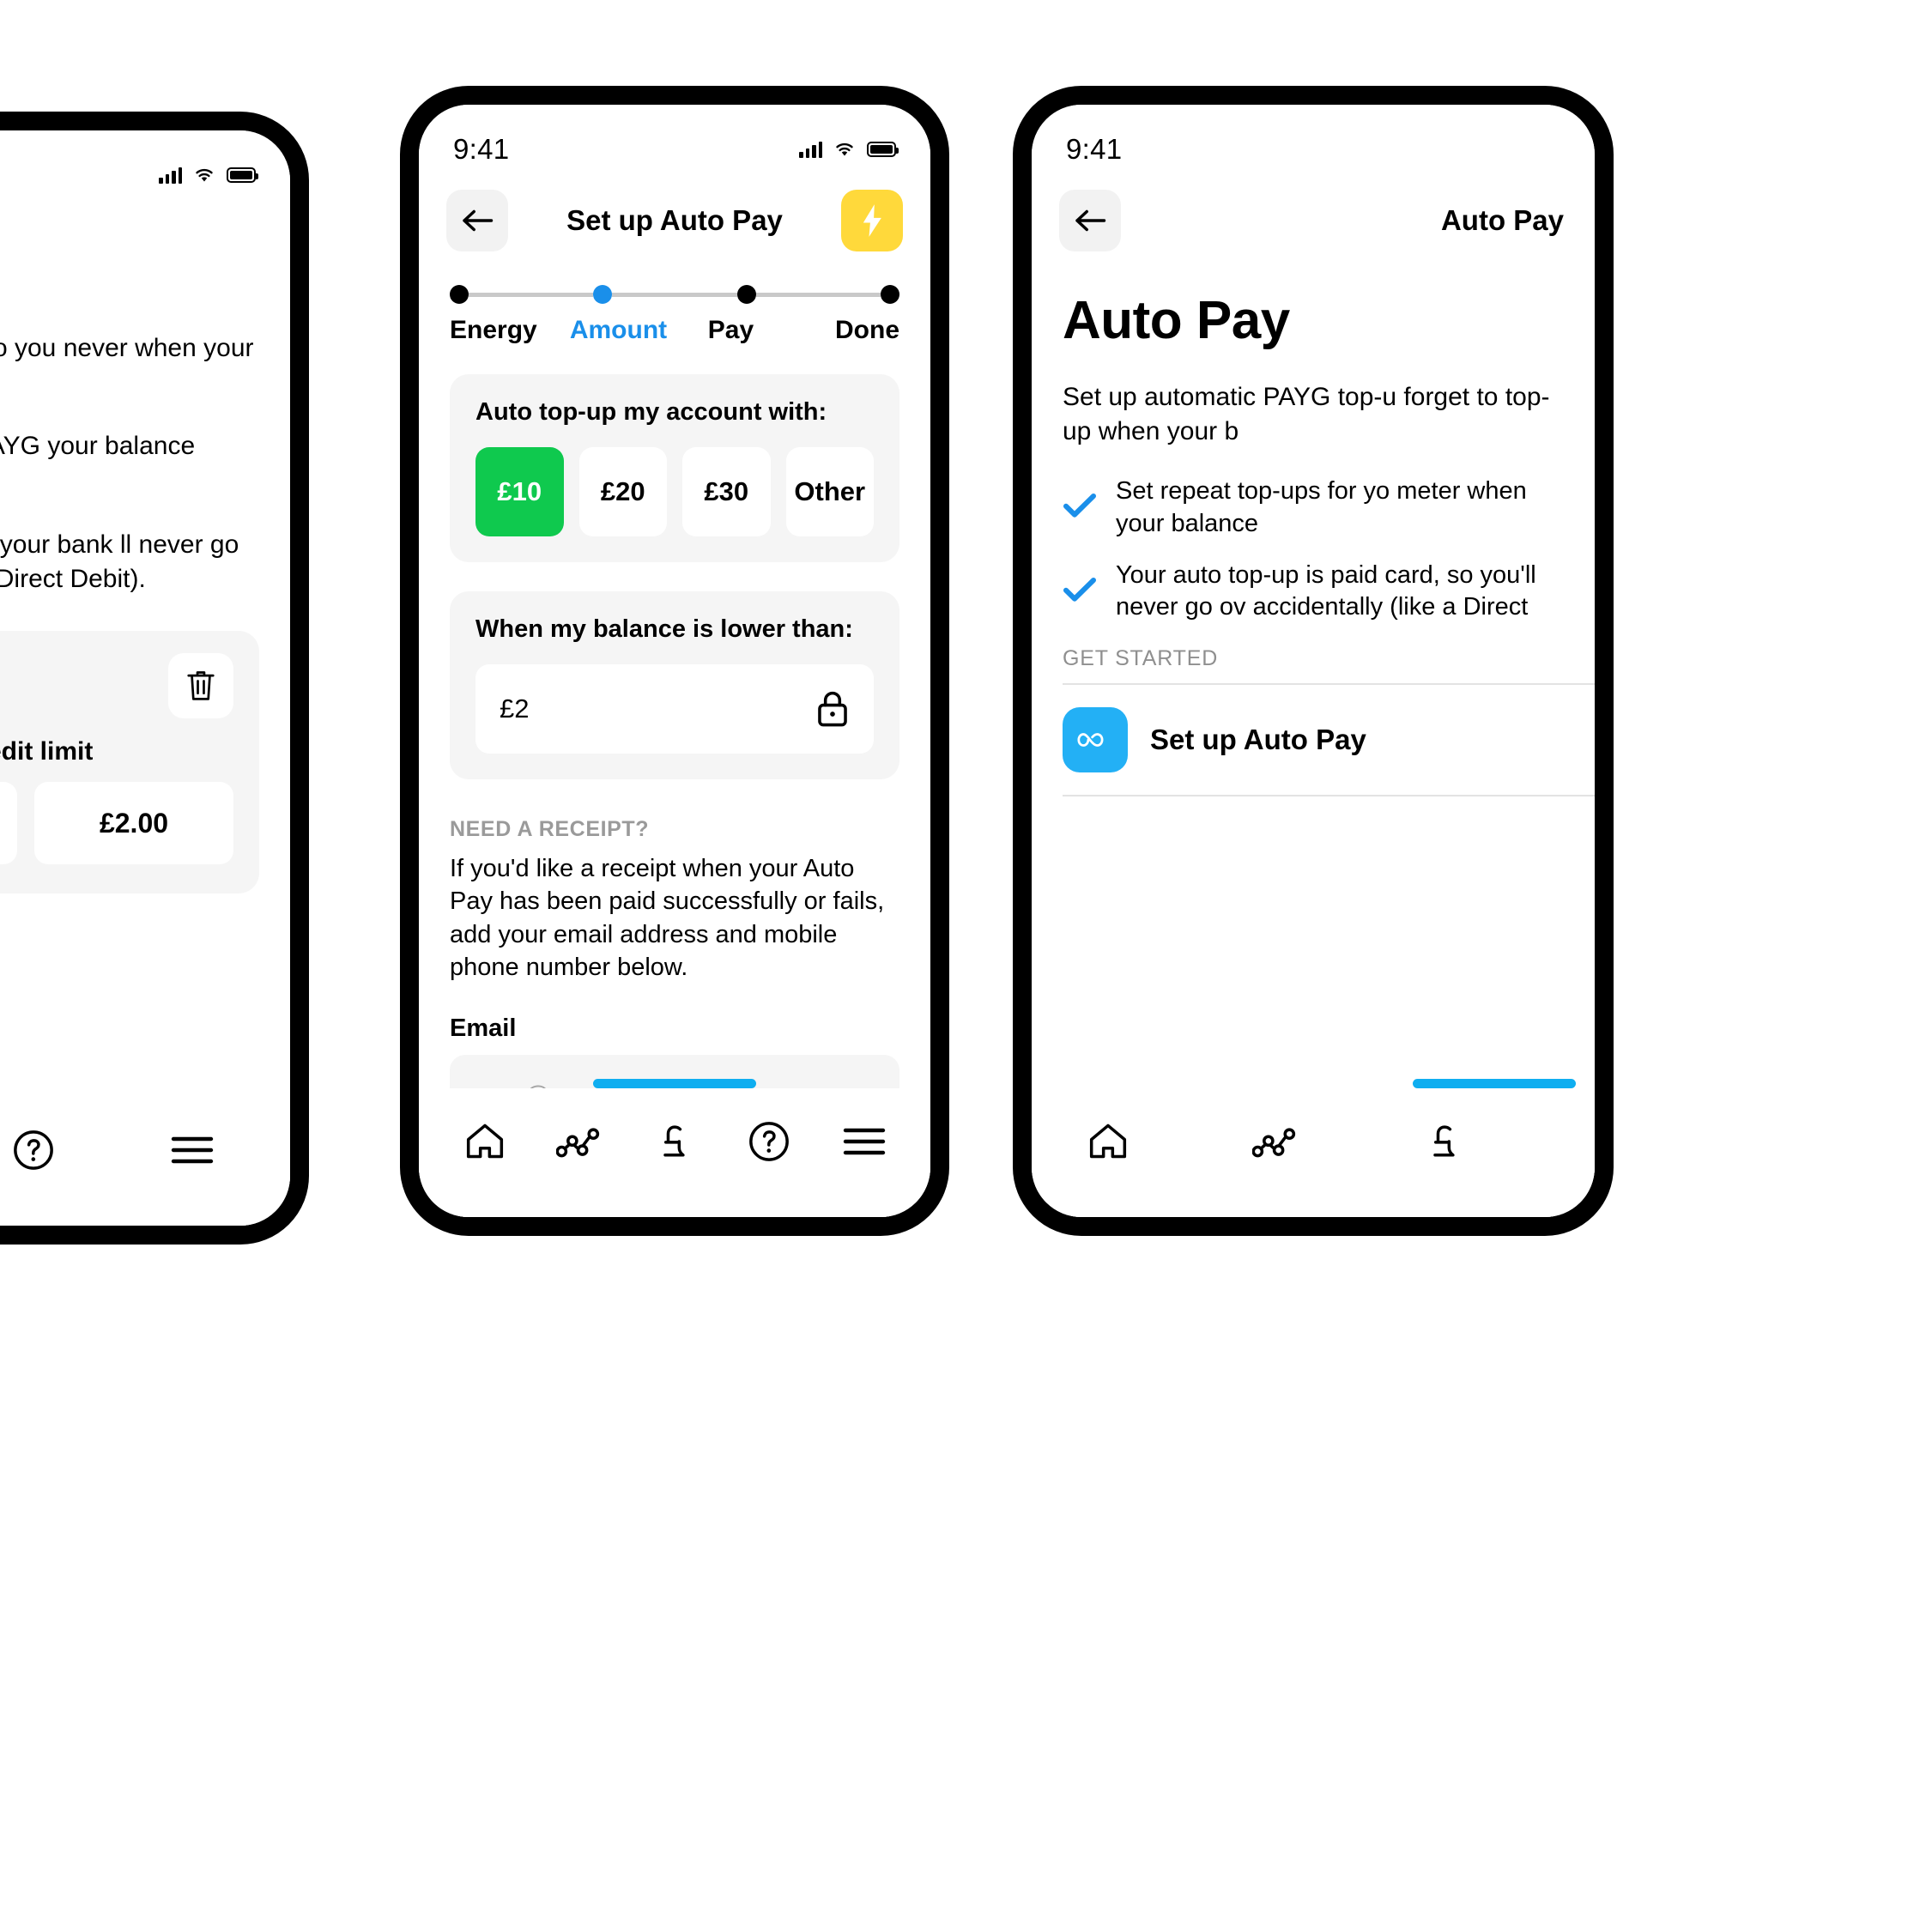 Image resolution: width=1932 pixels, height=1932 pixels. What do you see at coordinates (459, 294) in the screenshot?
I see `stepper-dot-energy` at bounding box center [459, 294].